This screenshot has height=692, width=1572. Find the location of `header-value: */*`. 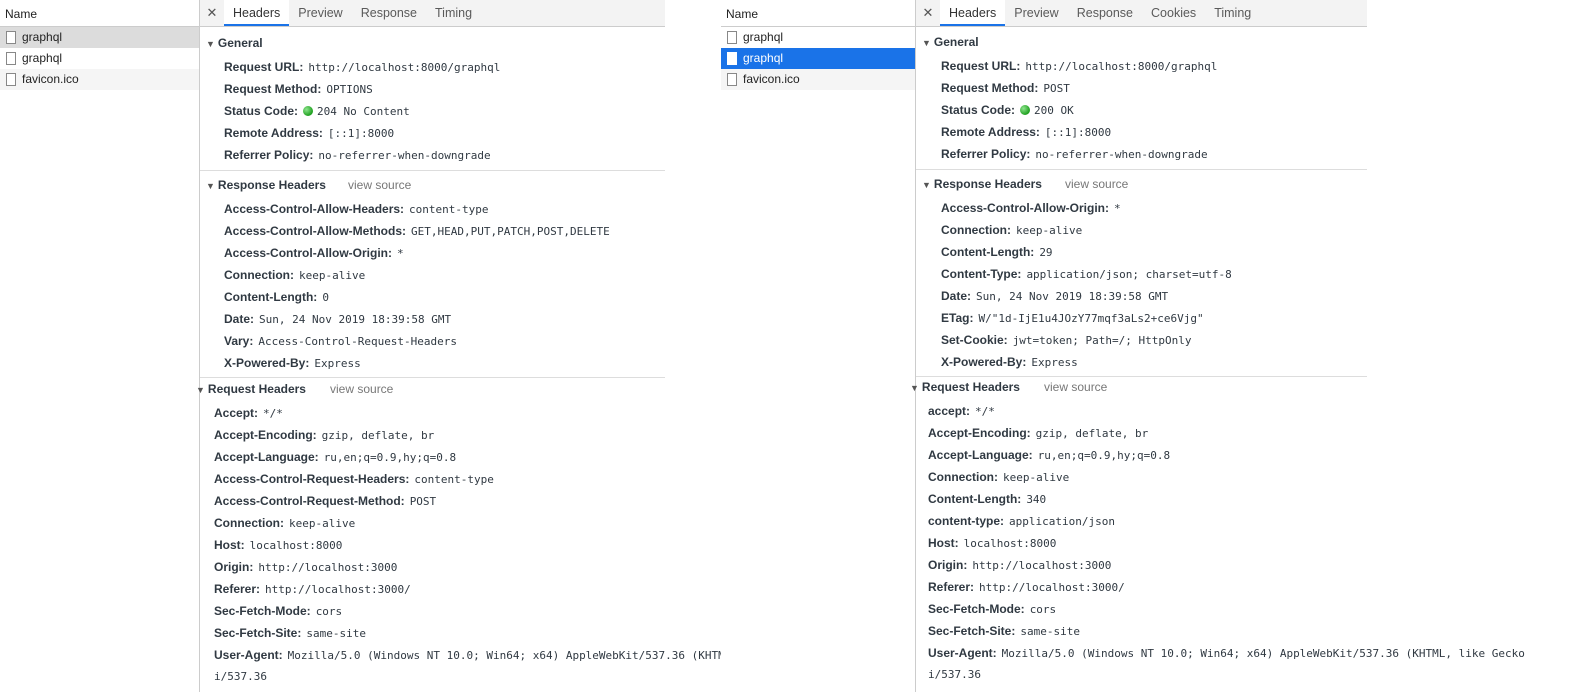

header-value: */* is located at coordinates (985, 411).